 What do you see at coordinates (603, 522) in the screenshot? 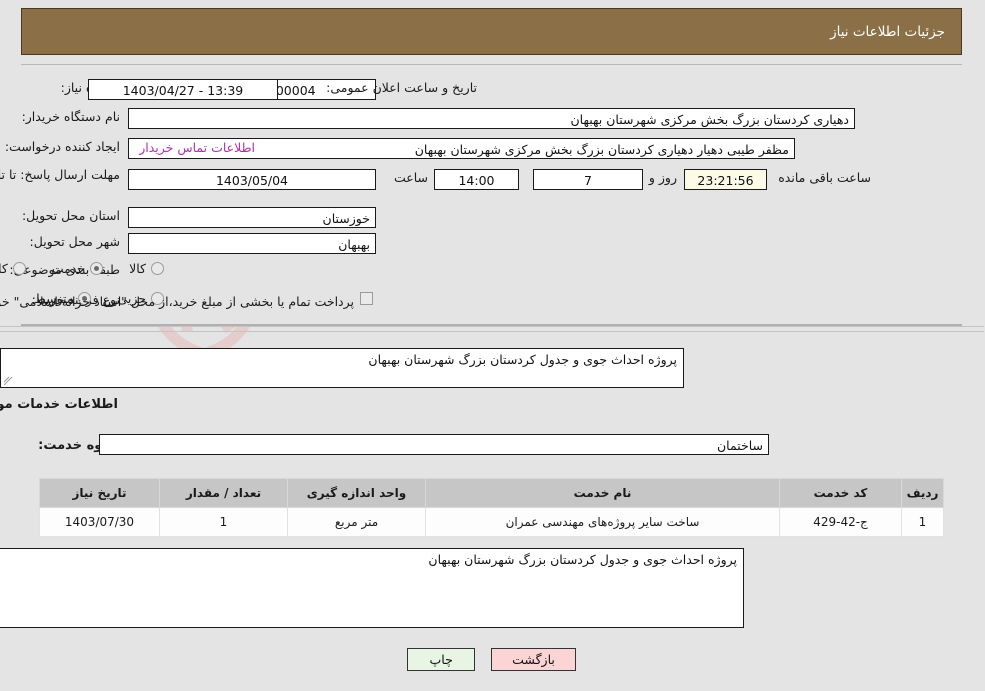
I see `cell-name: ساخت سایر پروژه‌های مهندسی عمران` at bounding box center [603, 522].